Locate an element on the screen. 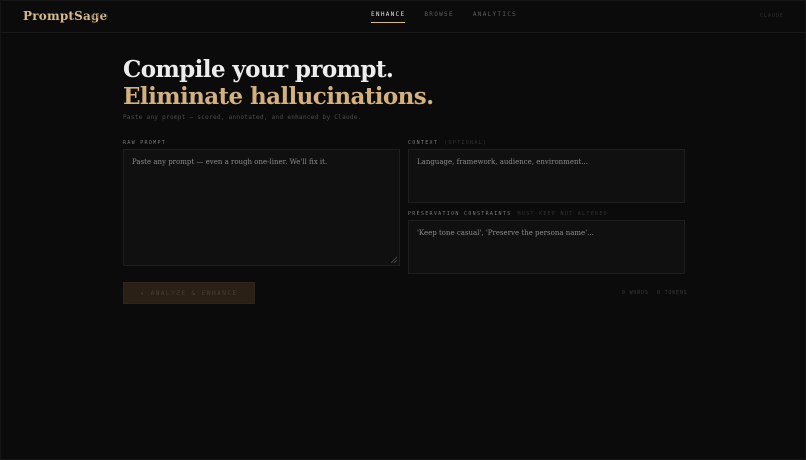 This screenshot has width=806, height=460. tab-browse: BROWSE is located at coordinates (438, 17).